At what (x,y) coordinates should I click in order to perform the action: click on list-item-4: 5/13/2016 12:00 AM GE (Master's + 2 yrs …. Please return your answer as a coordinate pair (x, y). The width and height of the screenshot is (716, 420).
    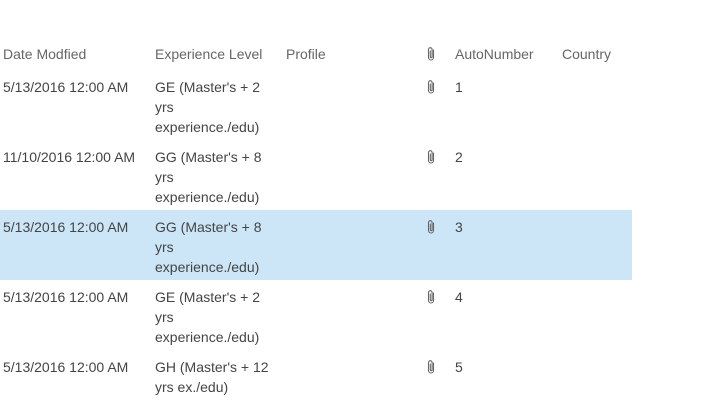
    Looking at the image, I should click on (316, 315).